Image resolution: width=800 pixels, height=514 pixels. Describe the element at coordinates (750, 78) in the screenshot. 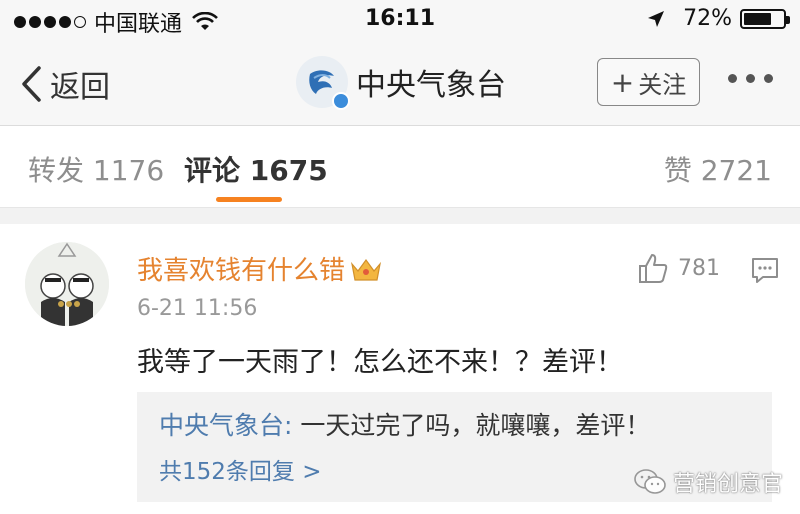

I see `more-icon` at that location.